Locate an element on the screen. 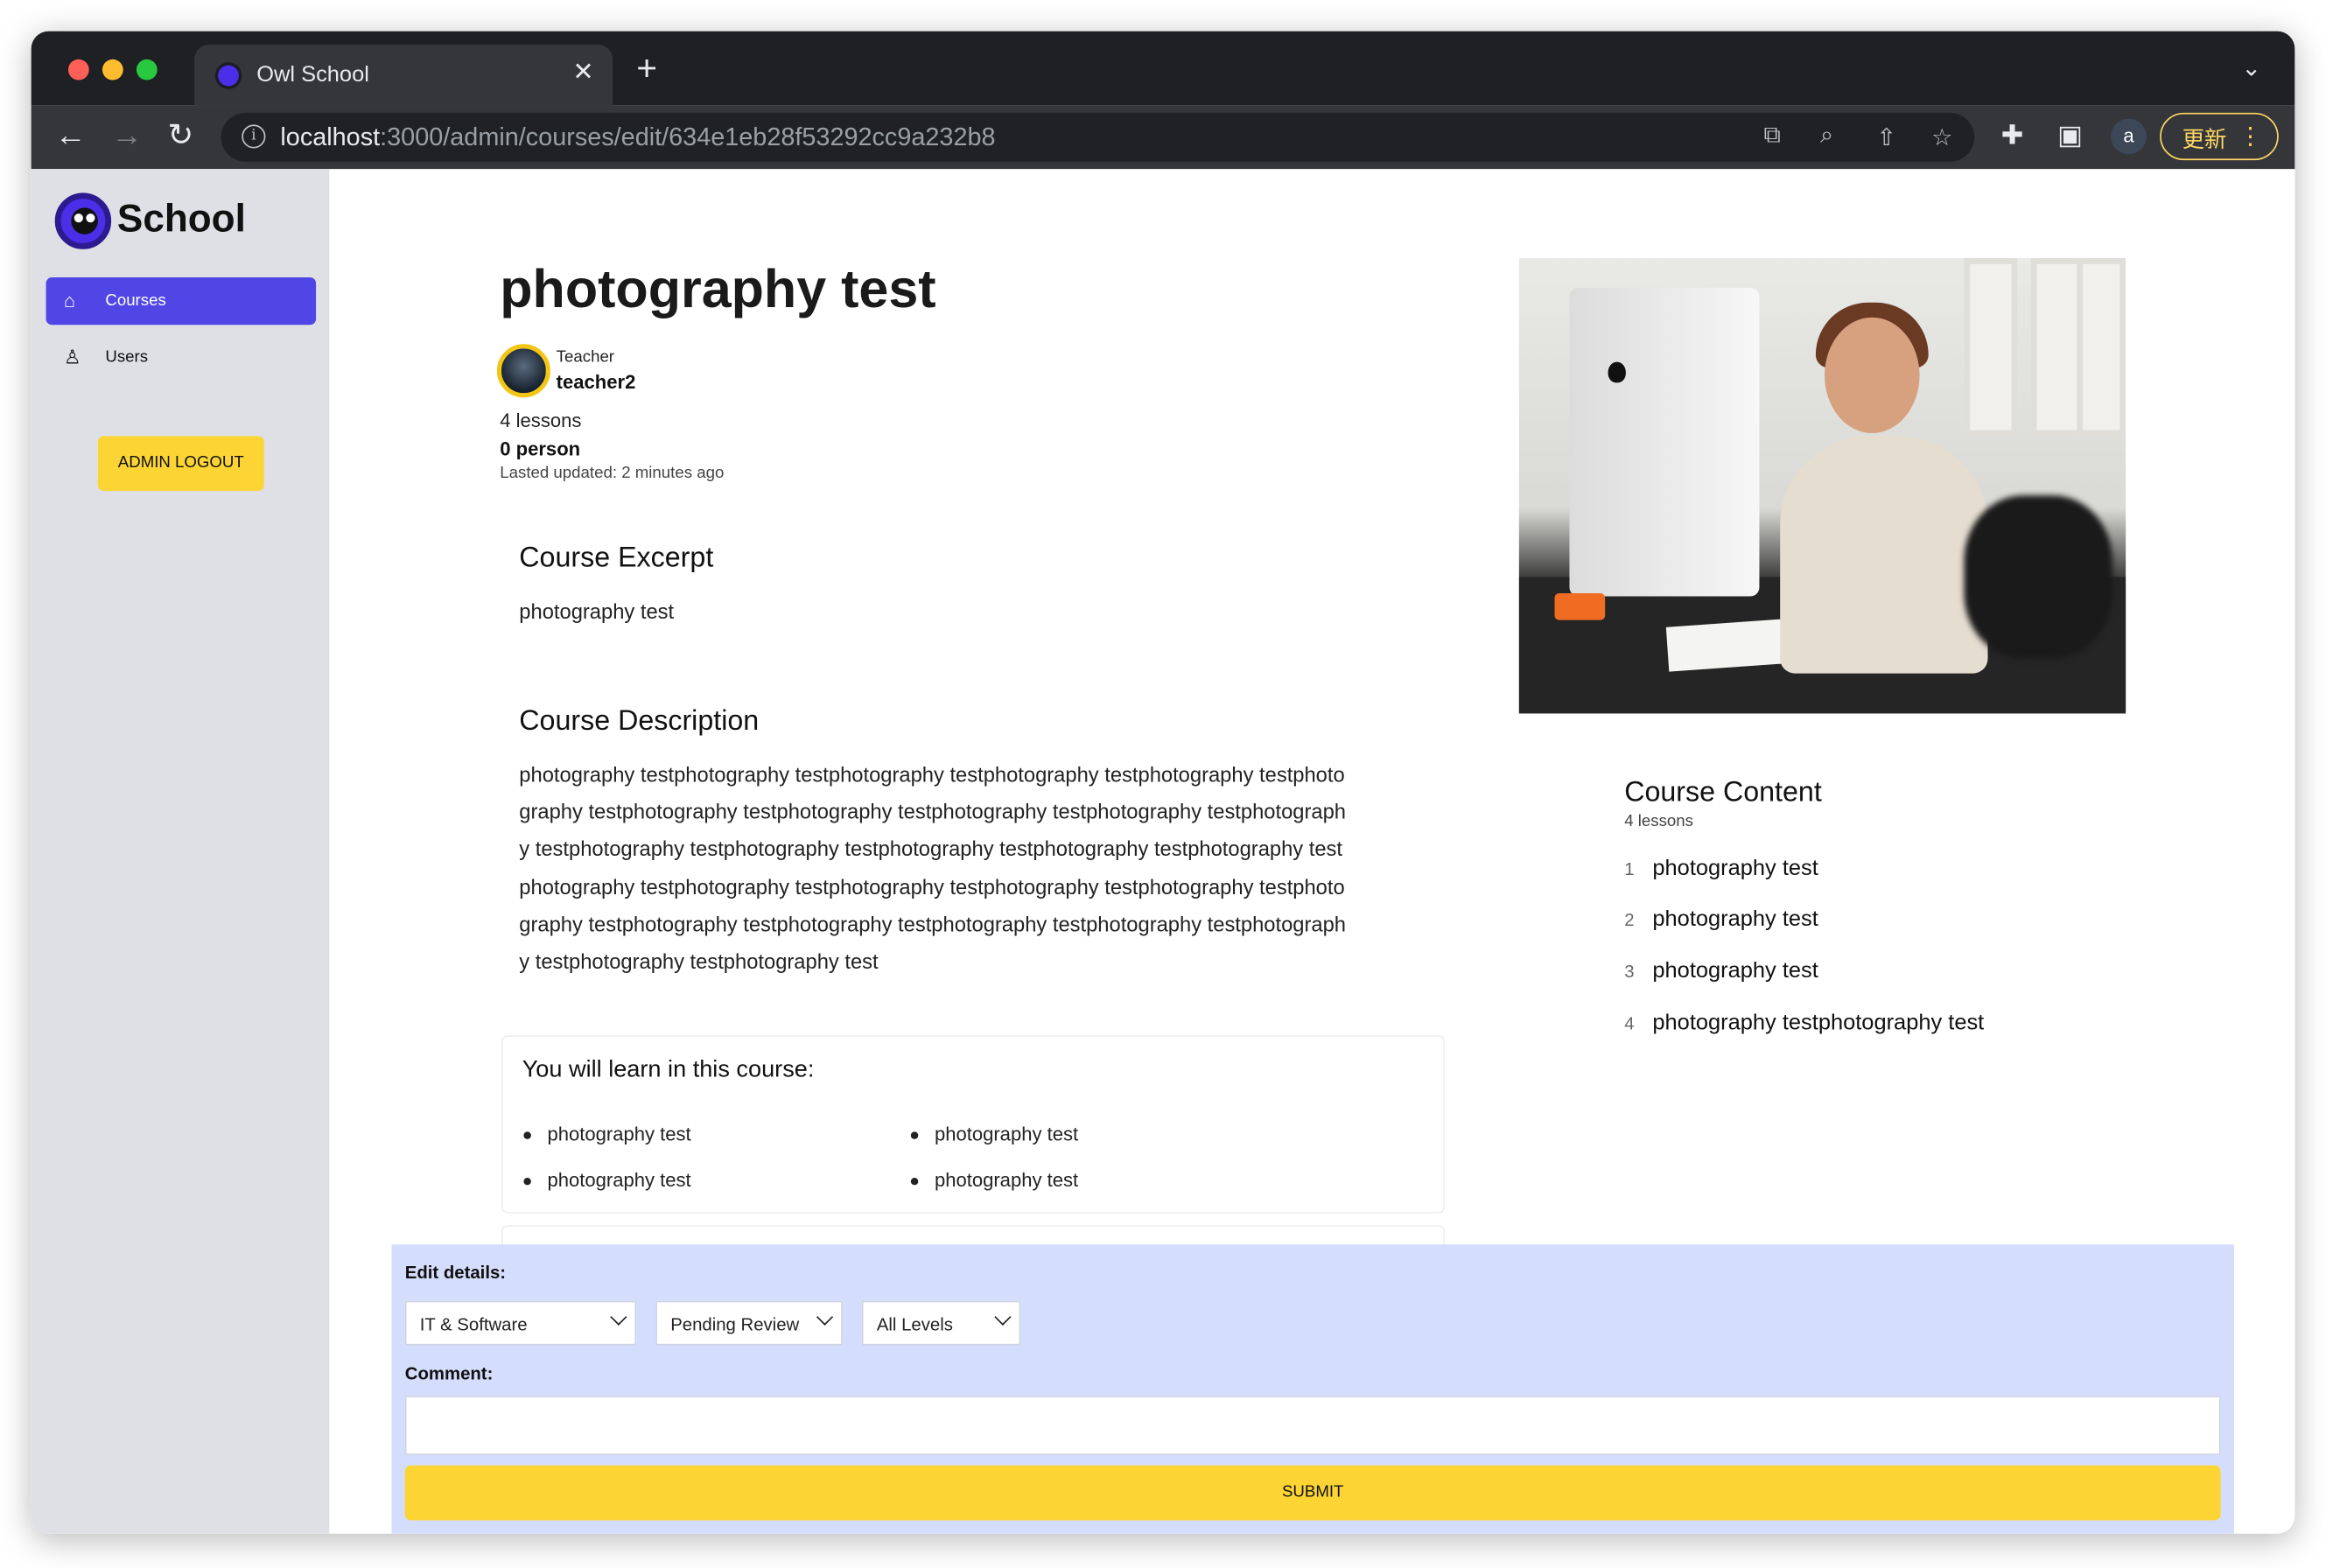  tab-strip: Owl School ✕ + ⌄ is located at coordinates (1163, 68).